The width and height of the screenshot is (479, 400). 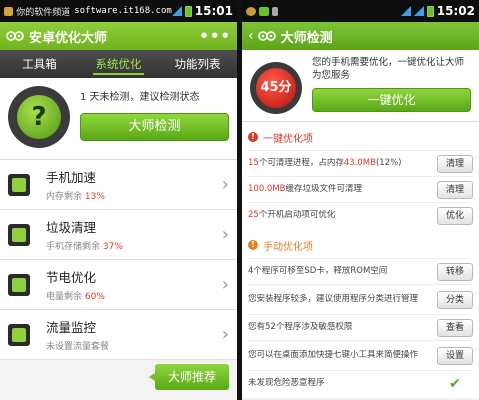 I want to click on item-text: 缓存垃圾文件可清理, so click(x=324, y=189).